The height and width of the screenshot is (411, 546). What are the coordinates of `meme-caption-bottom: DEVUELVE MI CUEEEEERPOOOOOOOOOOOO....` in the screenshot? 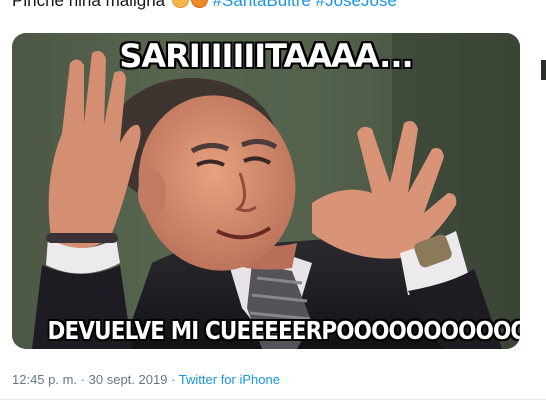 It's located at (283, 330).